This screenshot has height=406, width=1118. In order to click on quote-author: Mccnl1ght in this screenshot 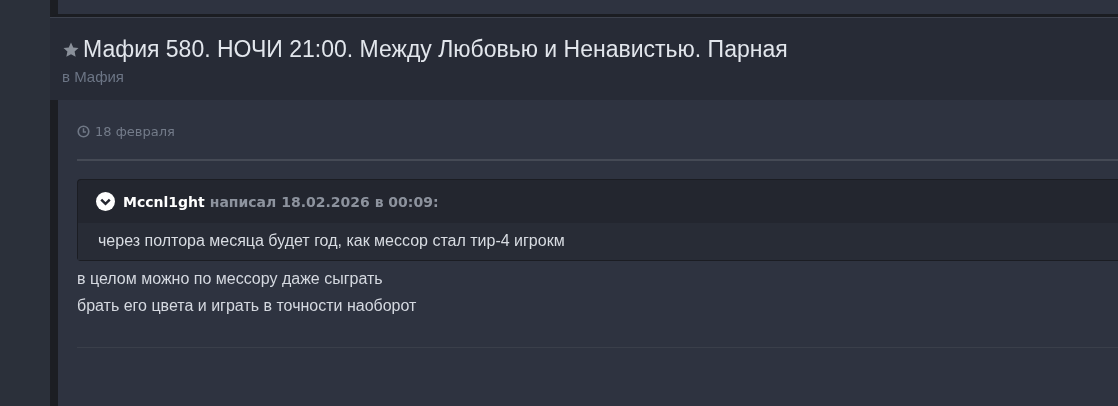, I will do `click(164, 201)`.